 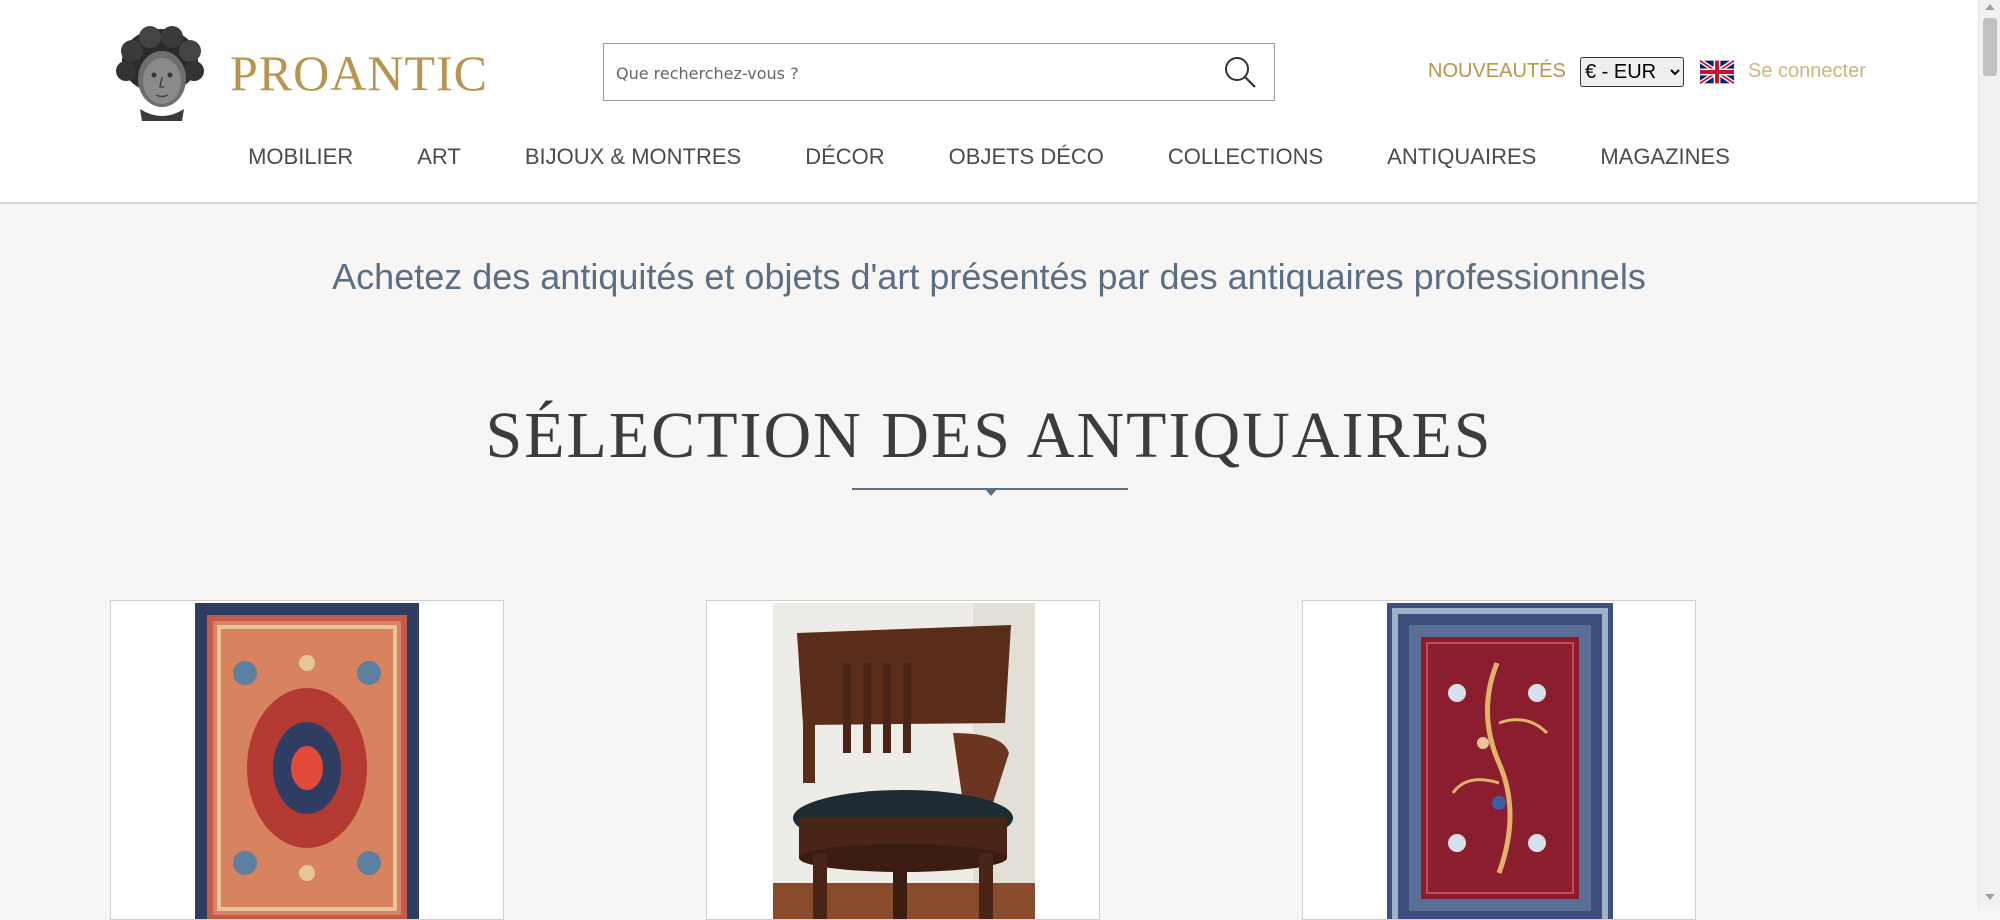 I want to click on pictorial-rug-image, so click(x=1500, y=761).